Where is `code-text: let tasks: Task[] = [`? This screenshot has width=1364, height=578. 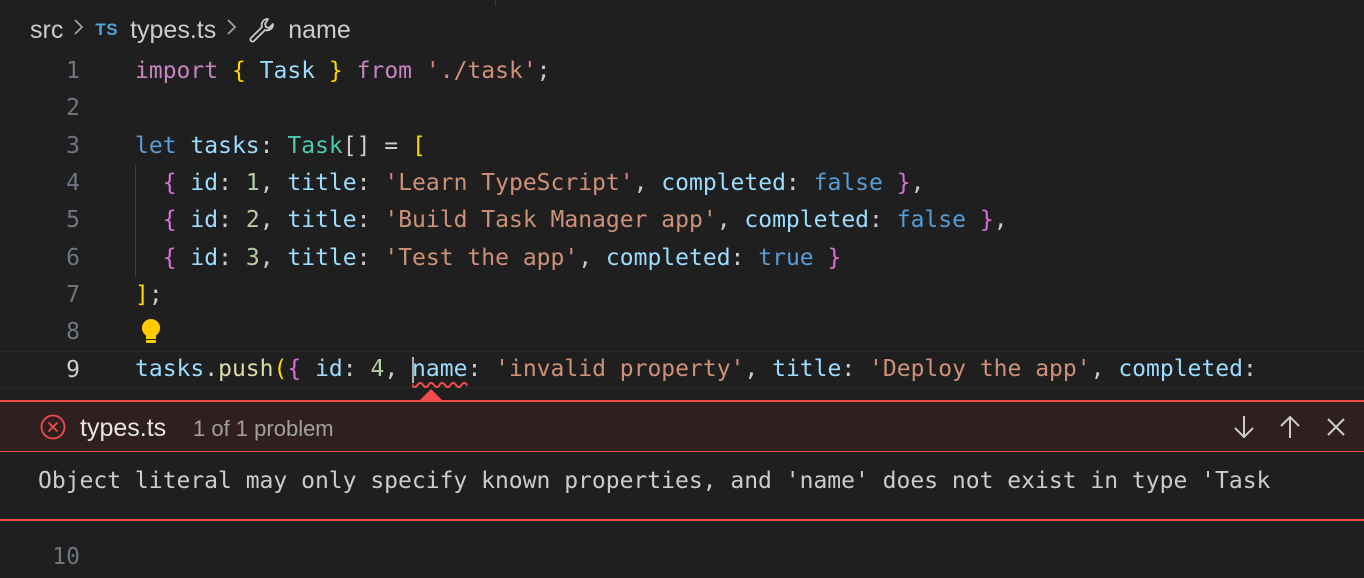
code-text: let tasks: Task[] = [ is located at coordinates (280, 146).